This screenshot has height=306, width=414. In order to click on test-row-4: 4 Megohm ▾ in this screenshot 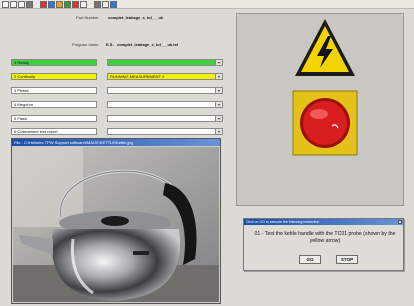, I will do `click(117, 105)`.